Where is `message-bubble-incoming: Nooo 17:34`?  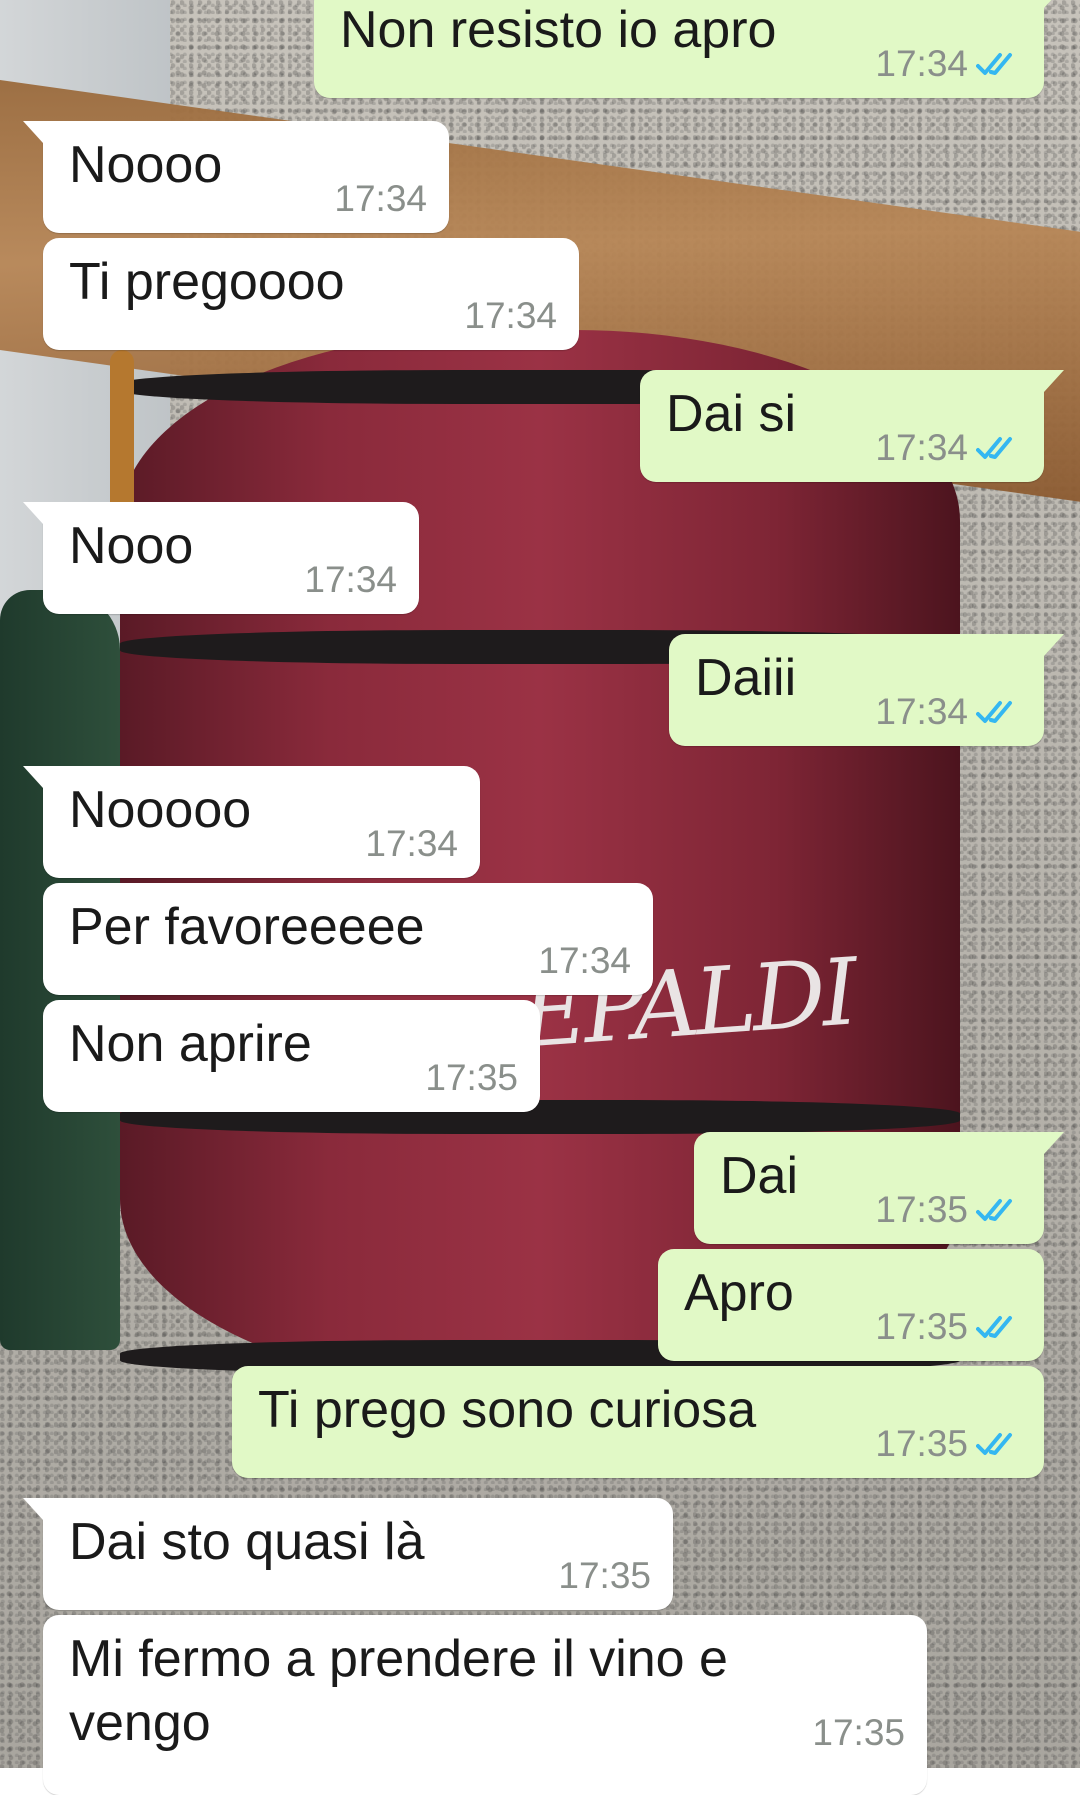 message-bubble-incoming: Nooo 17:34 is located at coordinates (221, 558).